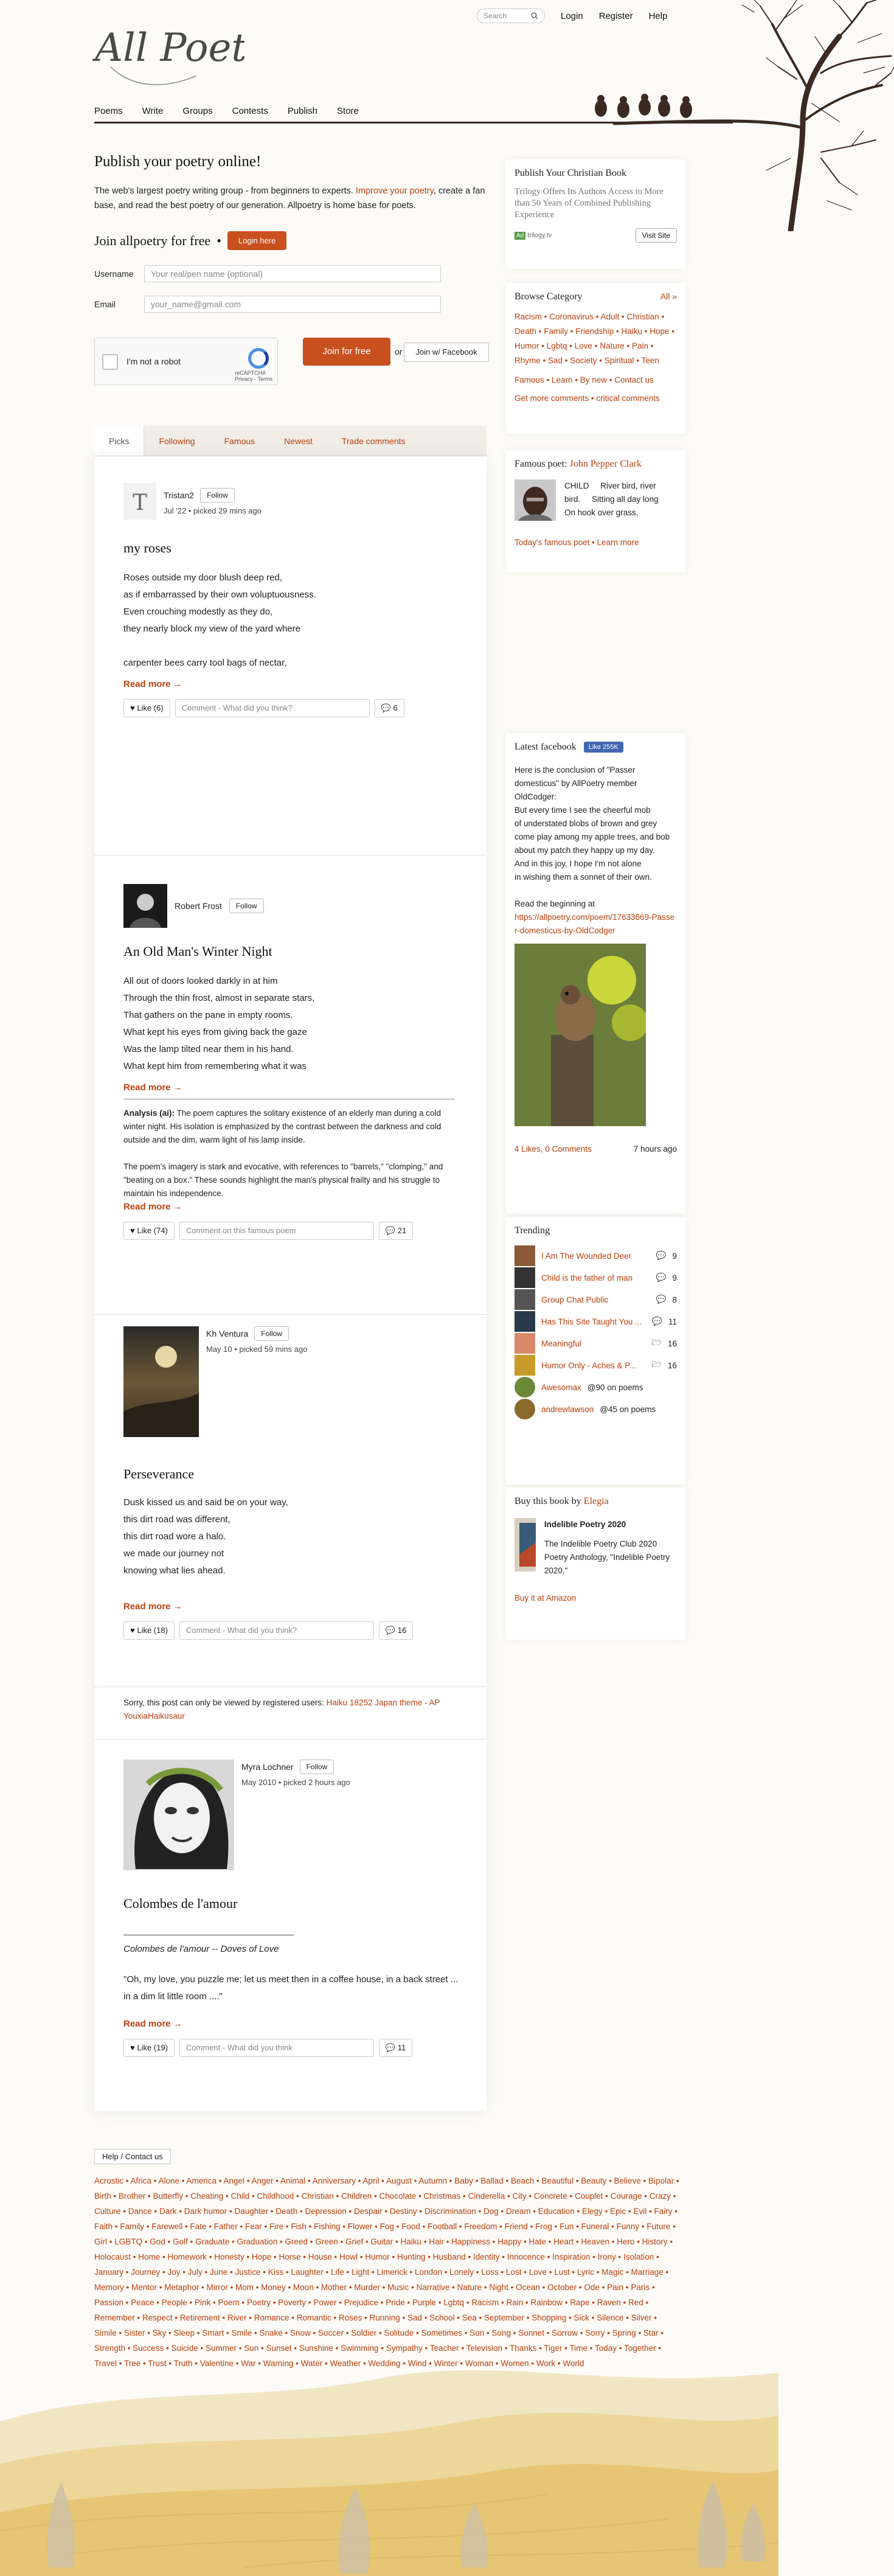  Describe the element at coordinates (529, 380) in the screenshot. I see `famous-link: Famous` at that location.